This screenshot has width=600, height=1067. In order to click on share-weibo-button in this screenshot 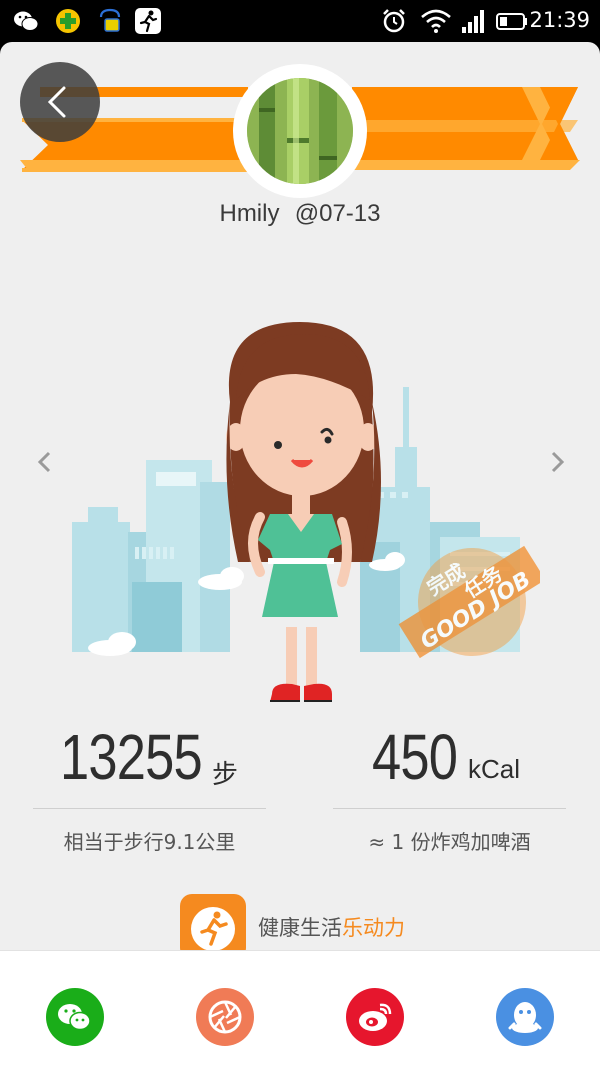, I will do `click(375, 1017)`.